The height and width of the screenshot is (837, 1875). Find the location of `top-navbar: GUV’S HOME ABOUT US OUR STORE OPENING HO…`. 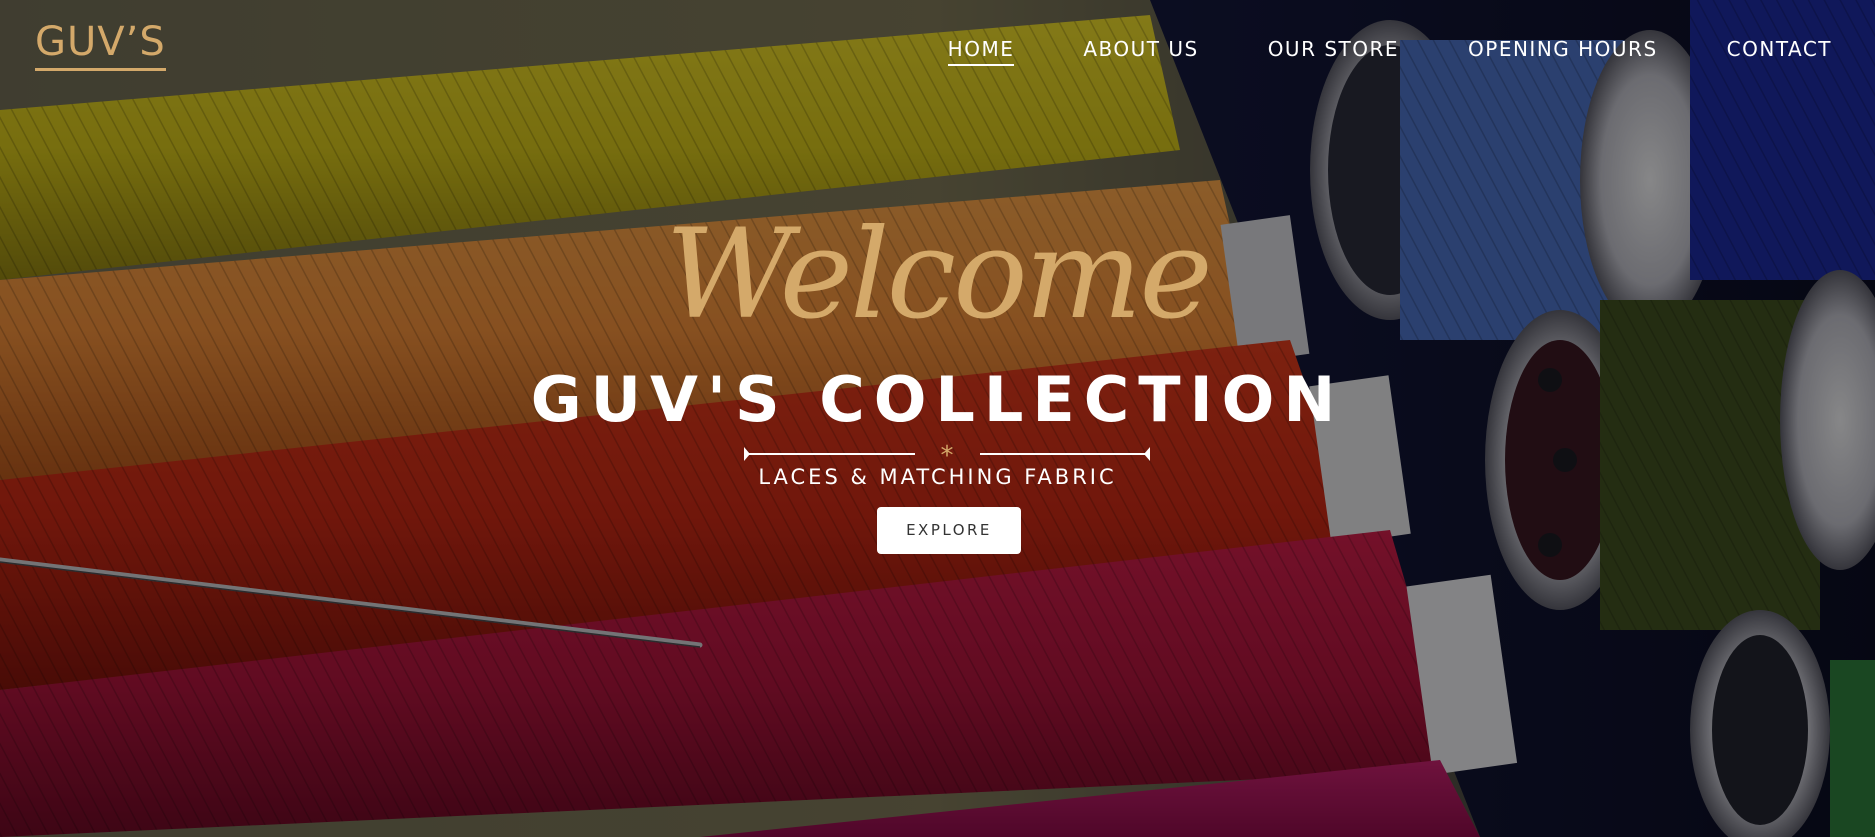

top-navbar: GUV’S HOME ABOUT US OUR STORE OPENING HO… is located at coordinates (937, 50).